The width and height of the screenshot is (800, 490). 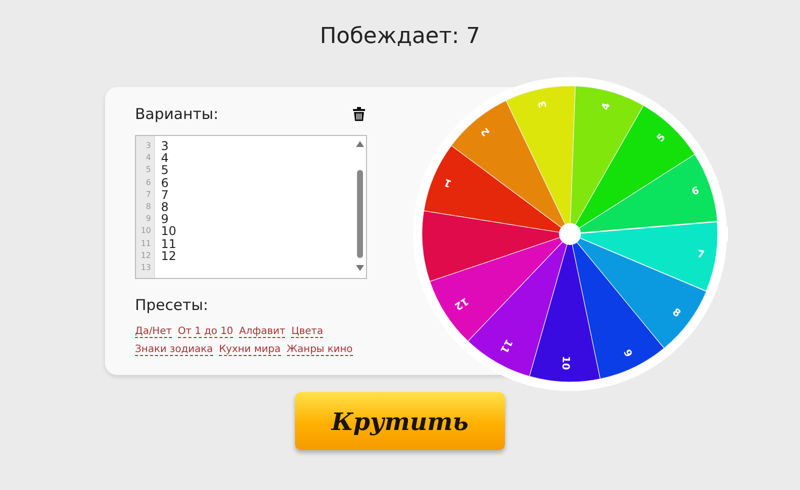 What do you see at coordinates (543, 104) in the screenshot?
I see `segment-label: 3` at bounding box center [543, 104].